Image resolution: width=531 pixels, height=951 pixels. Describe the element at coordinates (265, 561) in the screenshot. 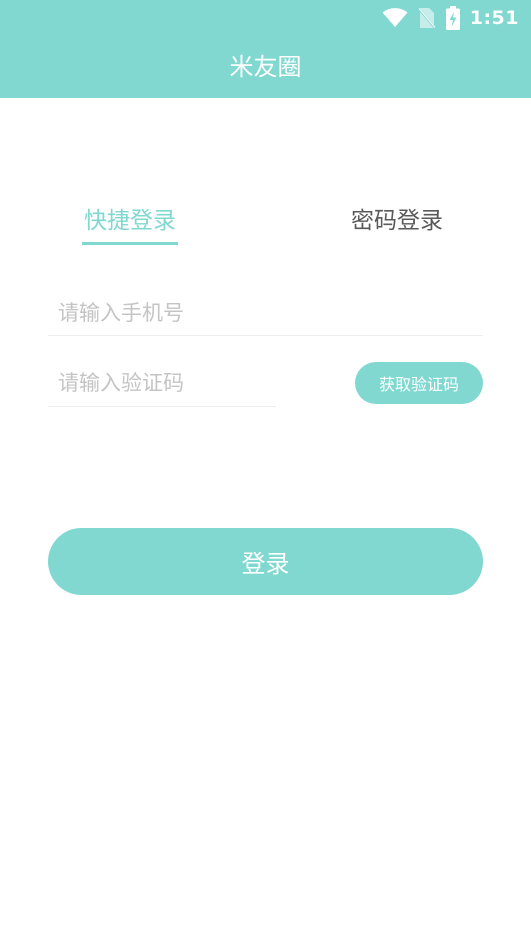

I see `login-button: 登录` at that location.